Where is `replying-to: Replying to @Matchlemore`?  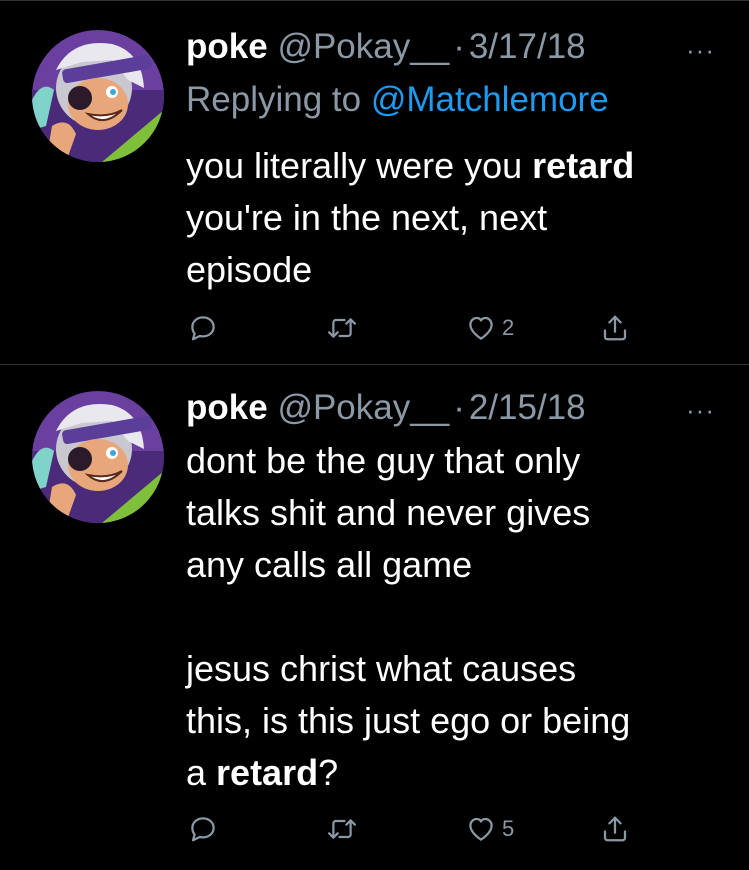 replying-to: Replying to @Matchlemore is located at coordinates (397, 100).